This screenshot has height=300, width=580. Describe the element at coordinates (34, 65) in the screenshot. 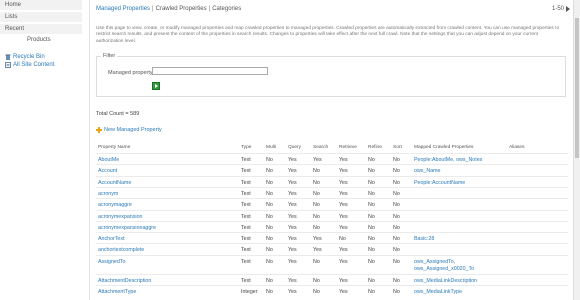

I see `all-site-content-label: All Site Content` at that location.